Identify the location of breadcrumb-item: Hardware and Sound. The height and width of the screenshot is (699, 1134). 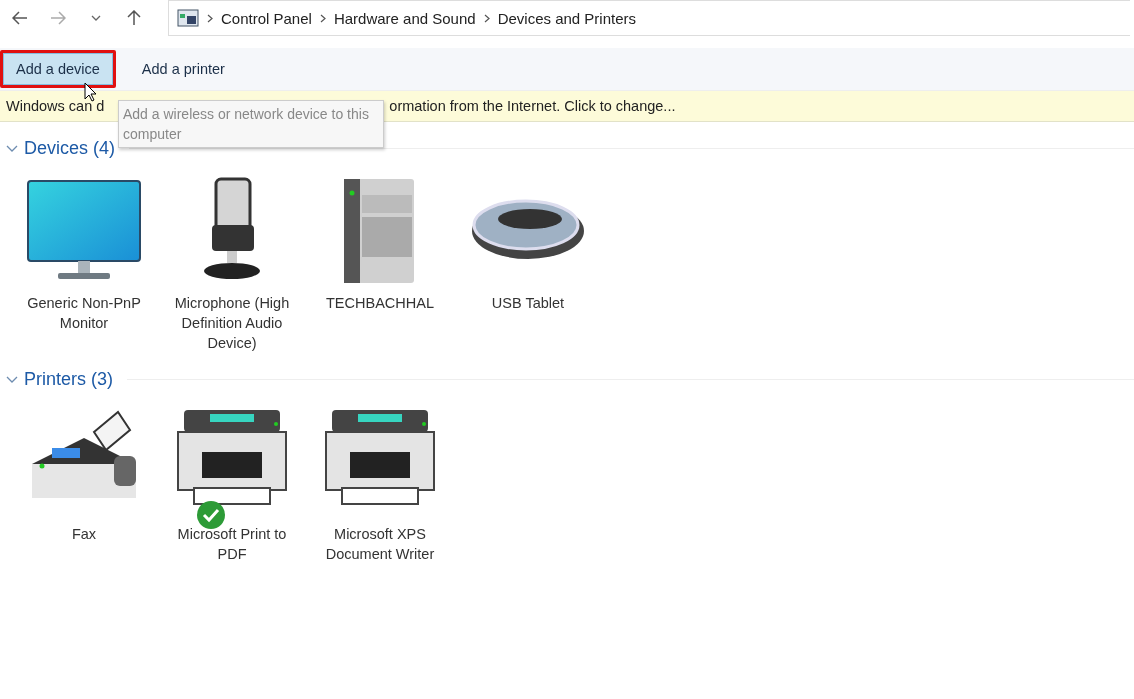
(404, 18).